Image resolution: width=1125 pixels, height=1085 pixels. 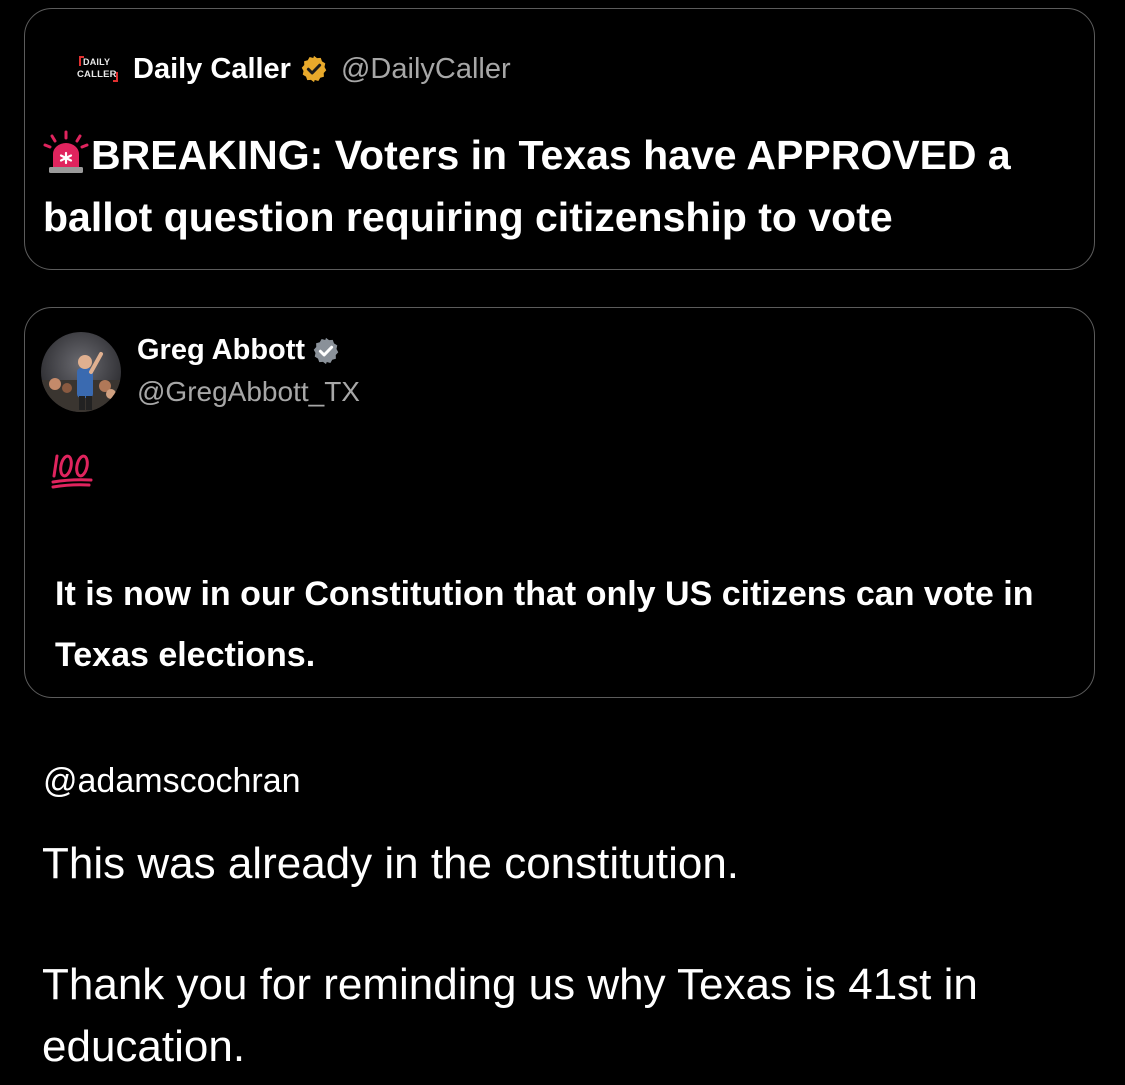 I want to click on gray-verified-badge-icon, so click(x=326, y=350).